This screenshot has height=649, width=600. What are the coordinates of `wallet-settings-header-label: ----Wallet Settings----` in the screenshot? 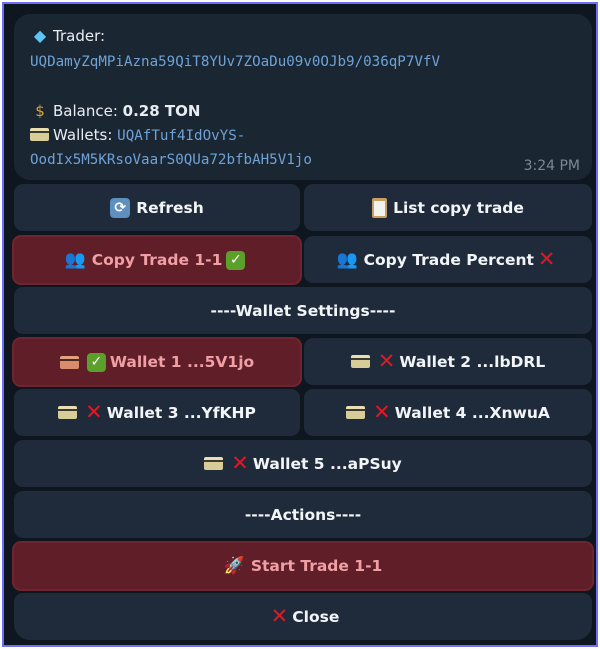 It's located at (303, 310).